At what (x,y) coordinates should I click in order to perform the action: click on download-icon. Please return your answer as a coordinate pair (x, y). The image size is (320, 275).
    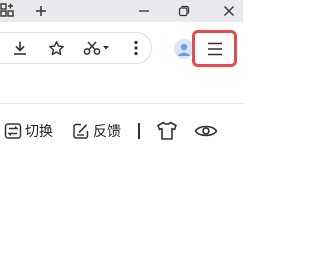
    Looking at the image, I should click on (20, 48).